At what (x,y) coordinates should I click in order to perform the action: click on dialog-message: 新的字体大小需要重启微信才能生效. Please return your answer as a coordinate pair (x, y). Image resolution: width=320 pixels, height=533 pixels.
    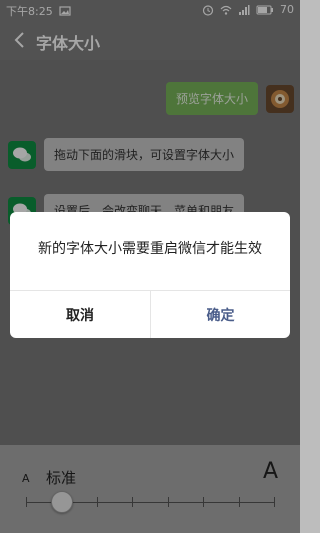
    Looking at the image, I should click on (150, 249).